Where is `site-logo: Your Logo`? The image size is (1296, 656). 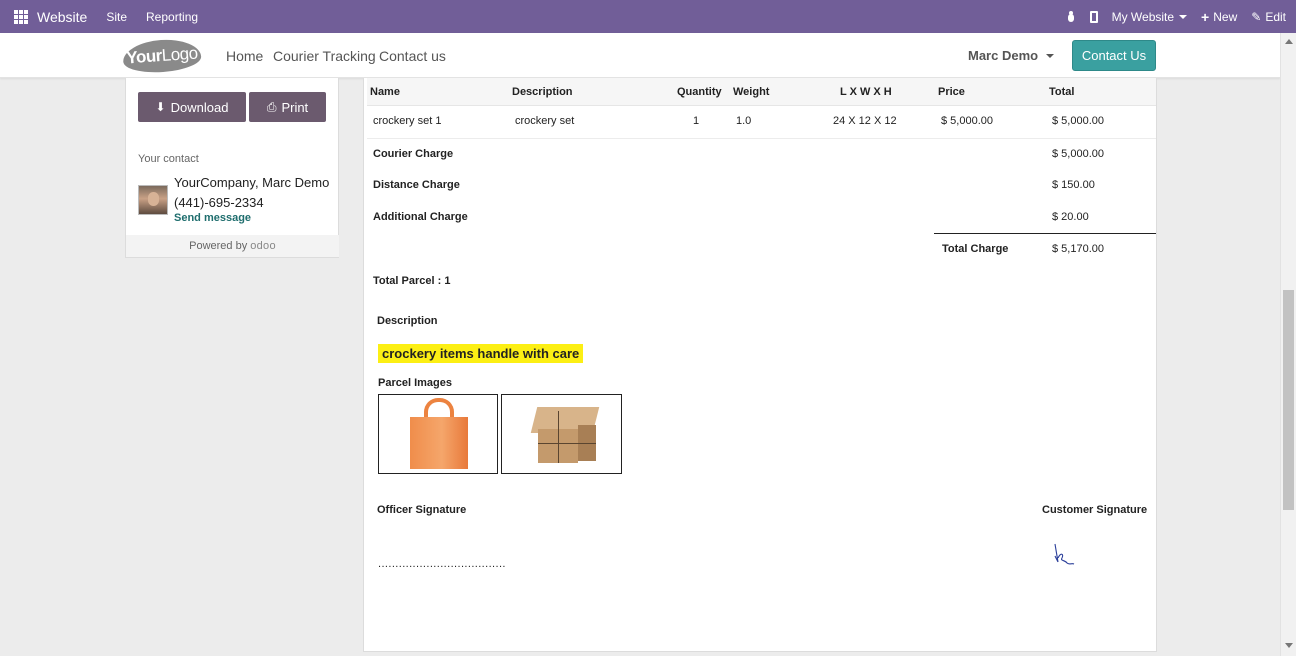 site-logo: Your Logo is located at coordinates (162, 56).